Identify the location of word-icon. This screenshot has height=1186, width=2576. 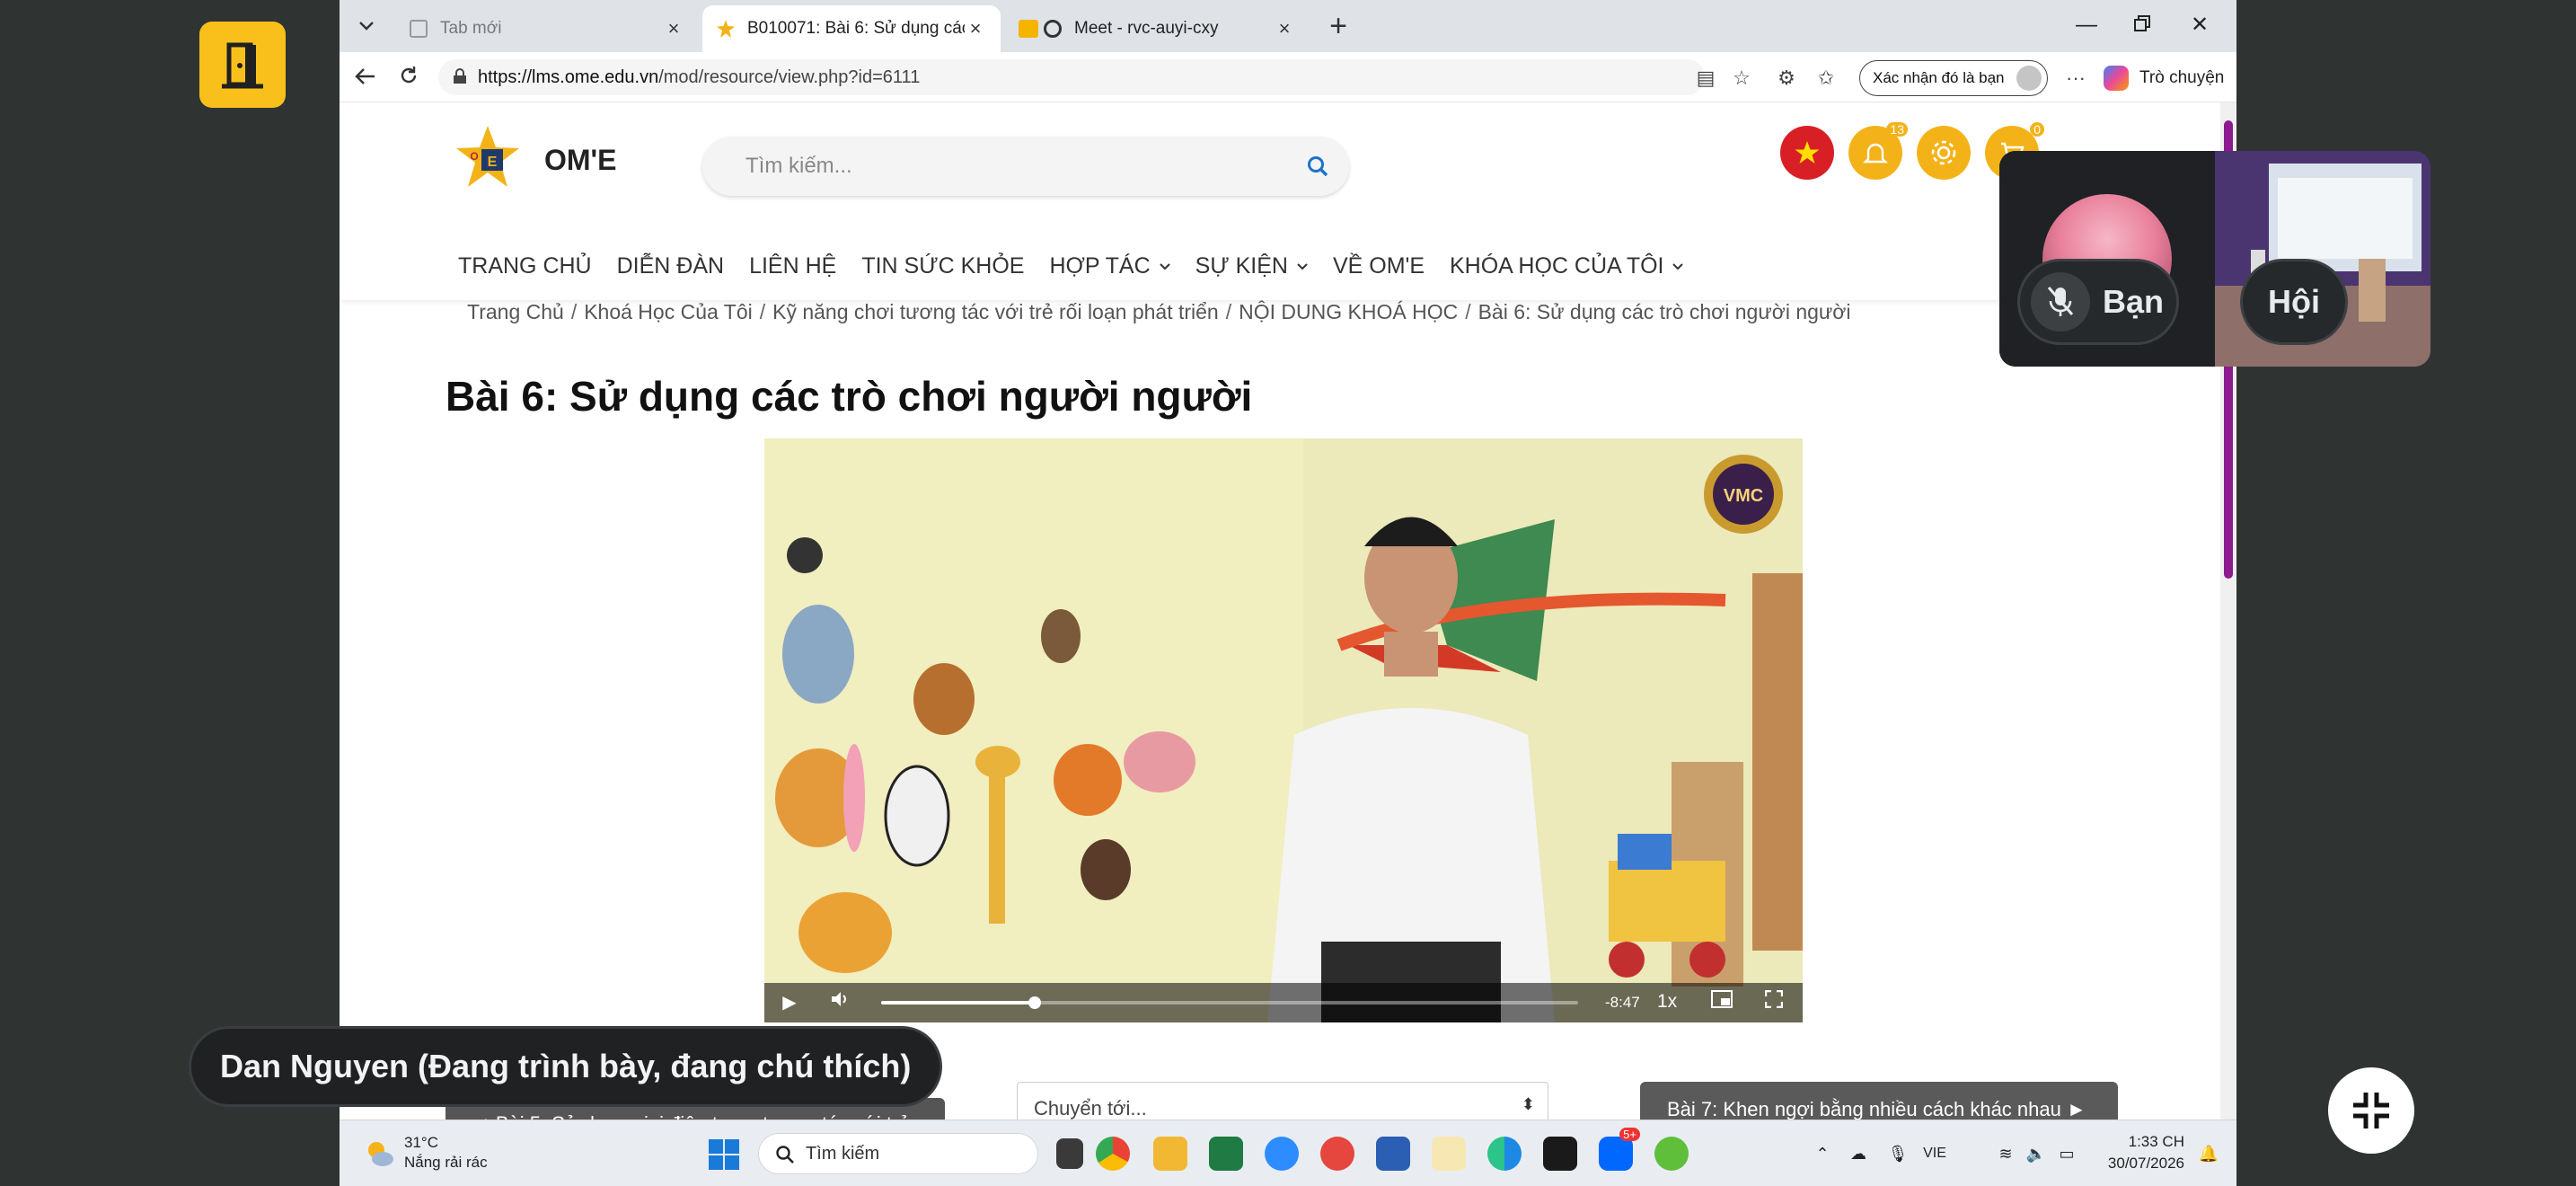
(1393, 1154).